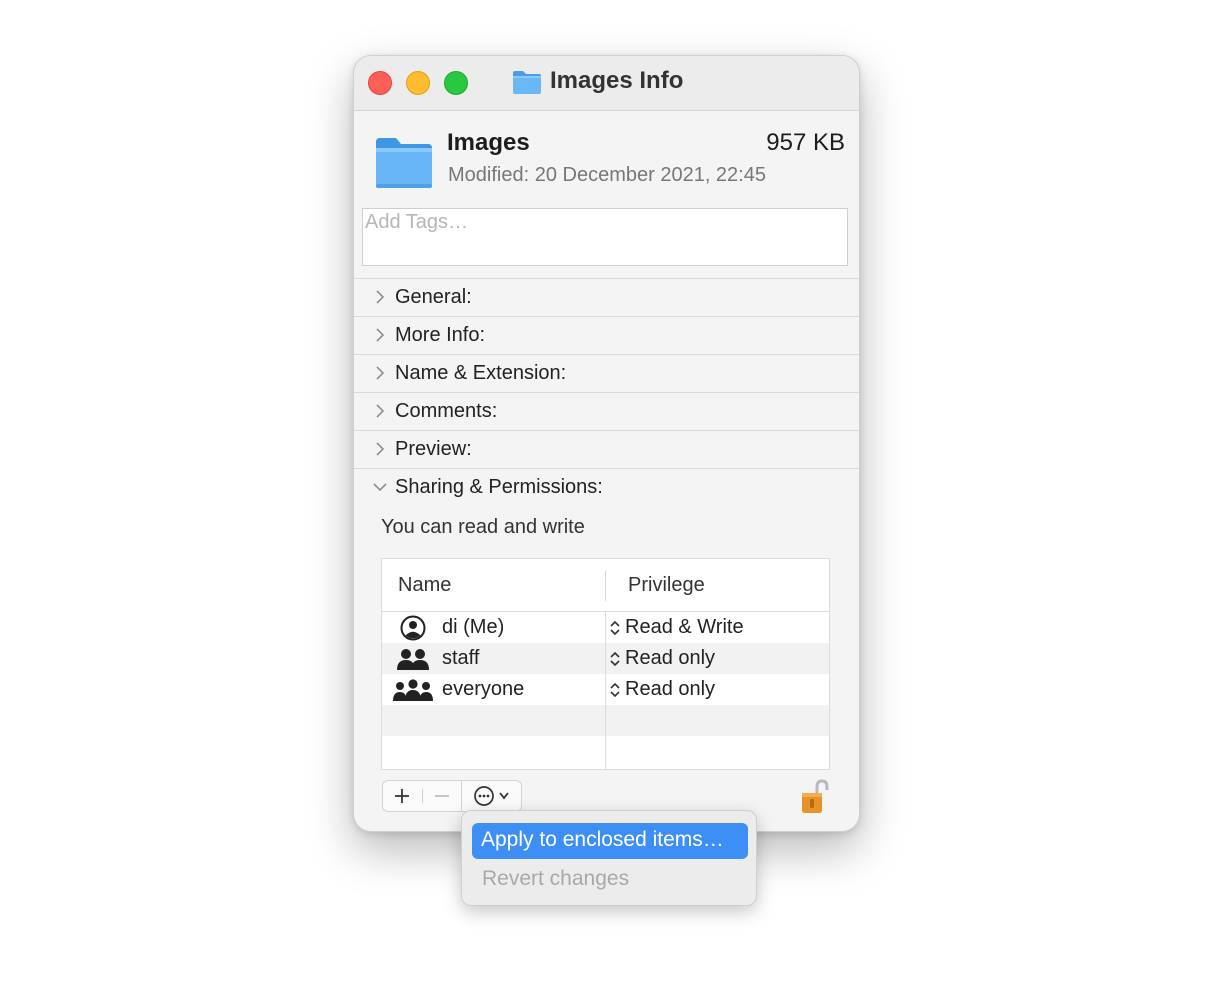  I want to click on minimize-button, so click(418, 83).